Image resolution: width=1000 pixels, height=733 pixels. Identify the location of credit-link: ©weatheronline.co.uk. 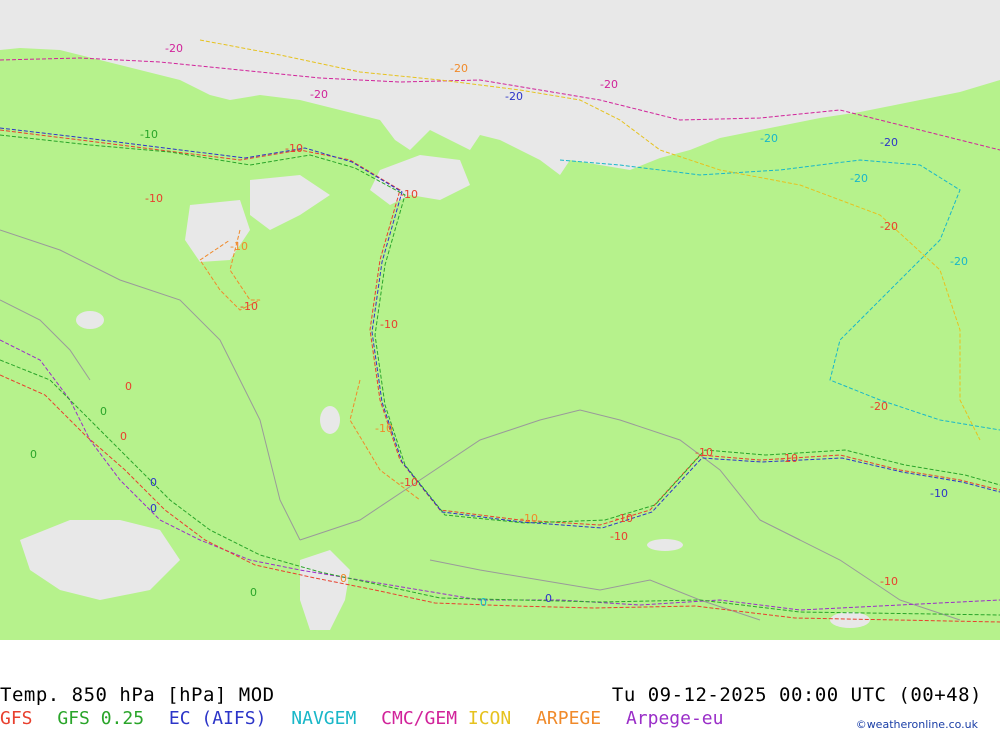
(917, 724).